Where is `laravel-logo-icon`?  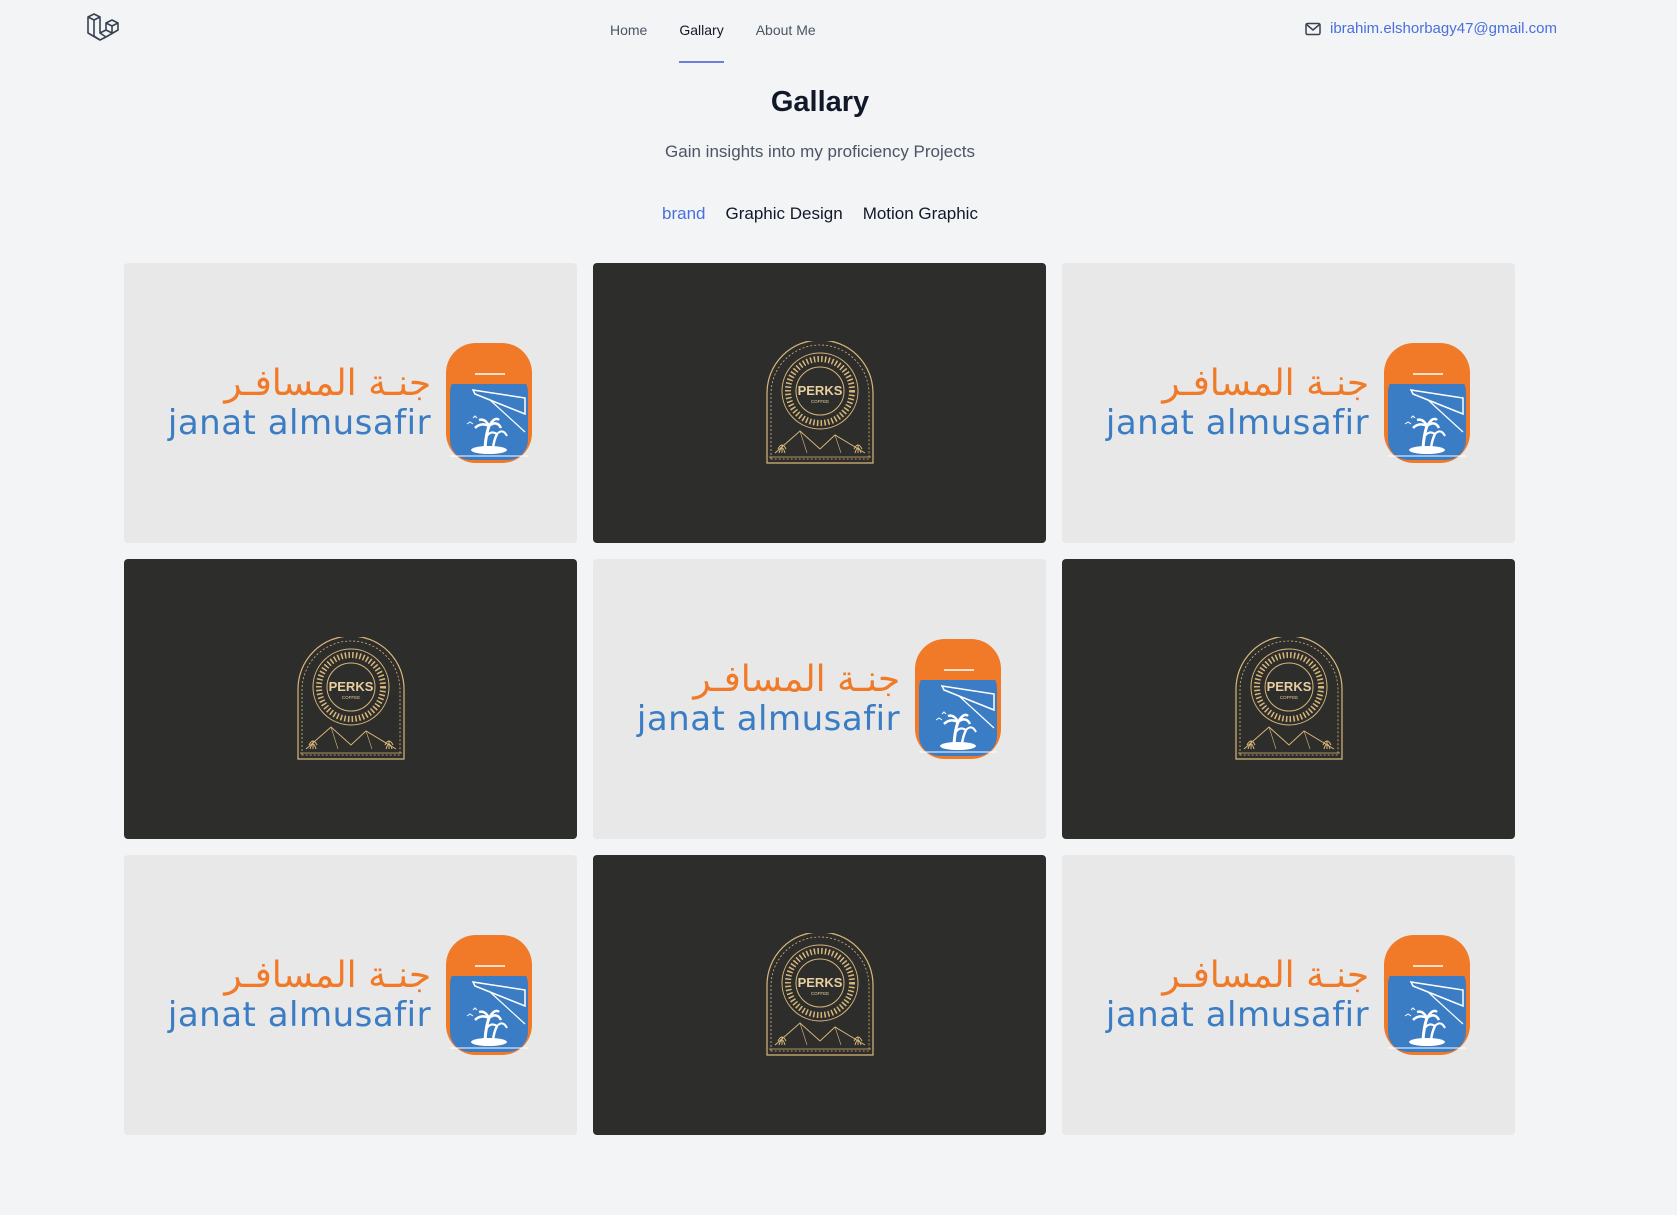
laravel-logo-icon is located at coordinates (103, 30).